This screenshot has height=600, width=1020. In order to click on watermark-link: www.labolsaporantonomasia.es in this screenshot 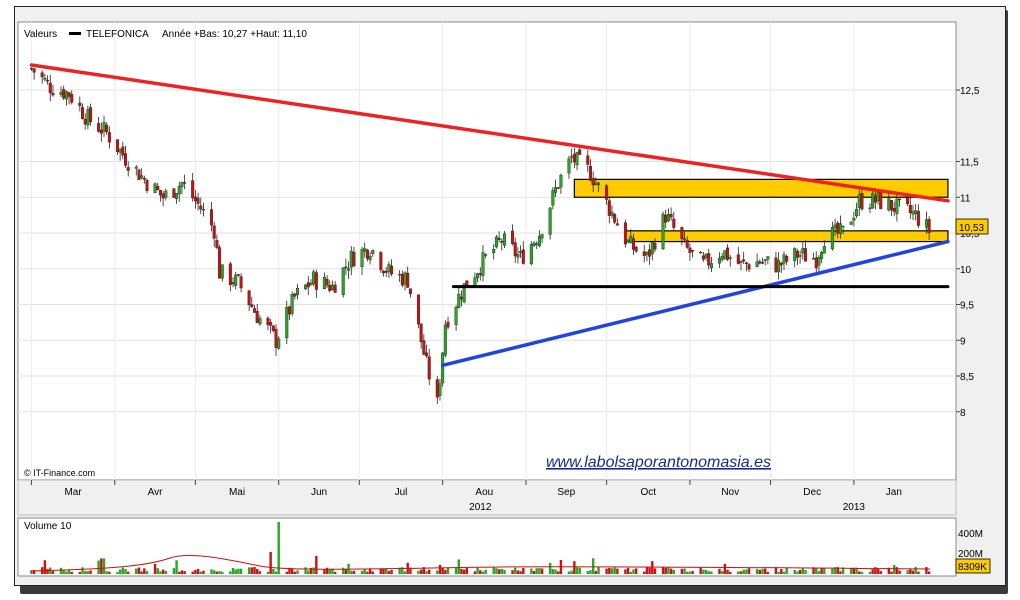, I will do `click(658, 462)`.